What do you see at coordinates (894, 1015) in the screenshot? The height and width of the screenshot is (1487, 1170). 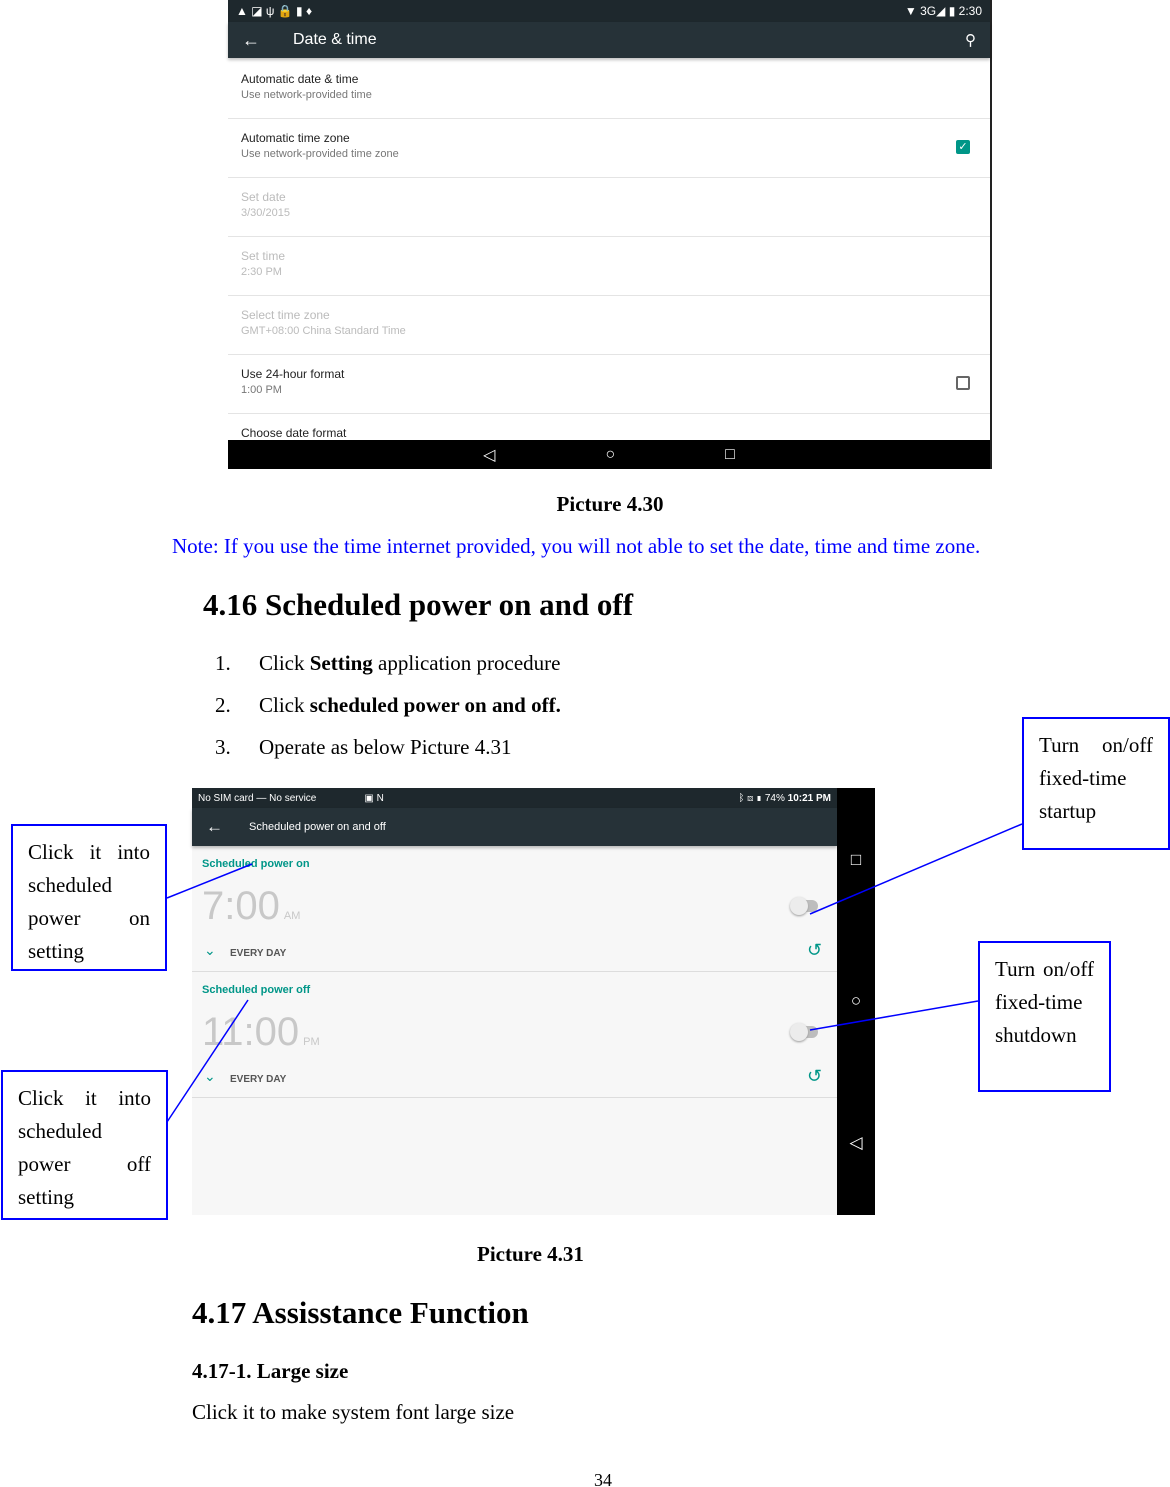 I see `callout-line-shutdown` at bounding box center [894, 1015].